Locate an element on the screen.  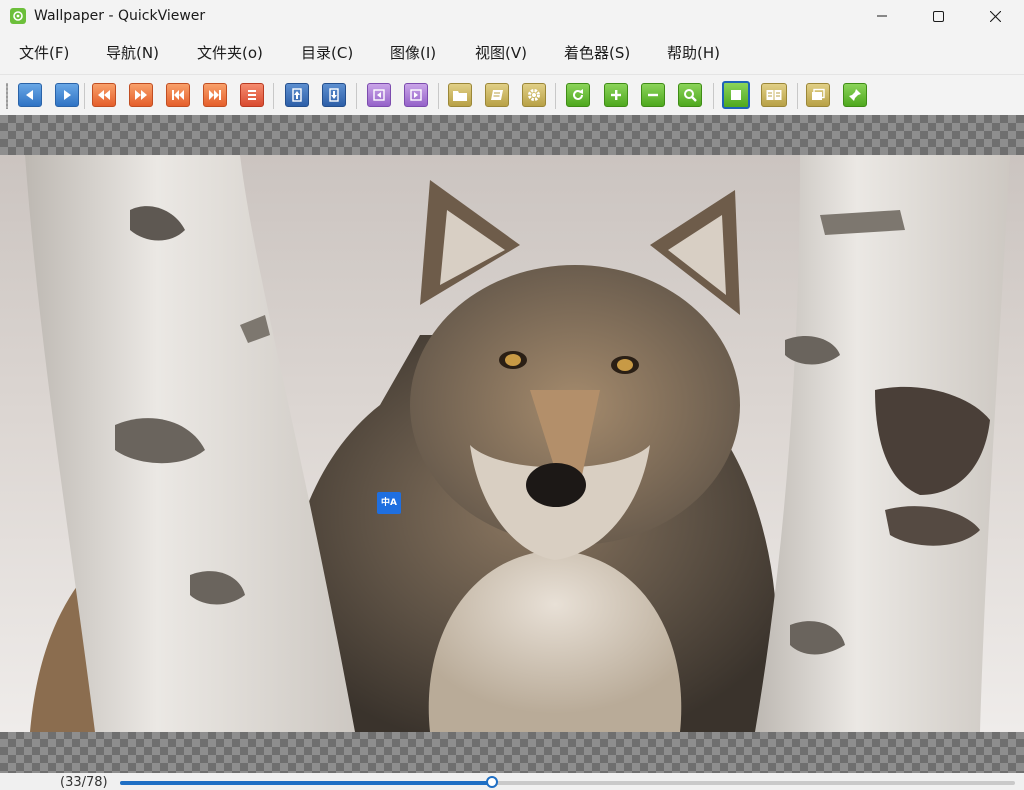
minimize-icon is located at coordinates (881, 16).